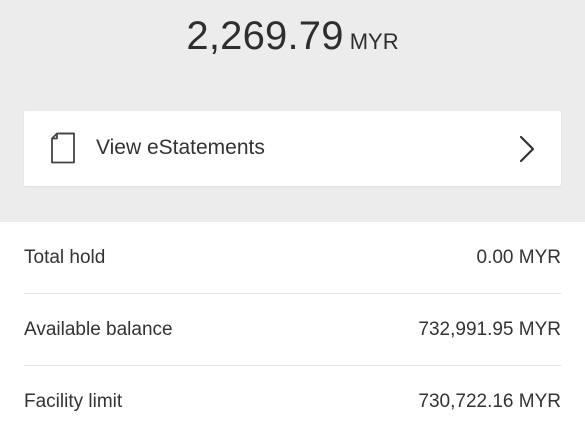 The image size is (585, 437). I want to click on detail-label: Available balance, so click(98, 329).